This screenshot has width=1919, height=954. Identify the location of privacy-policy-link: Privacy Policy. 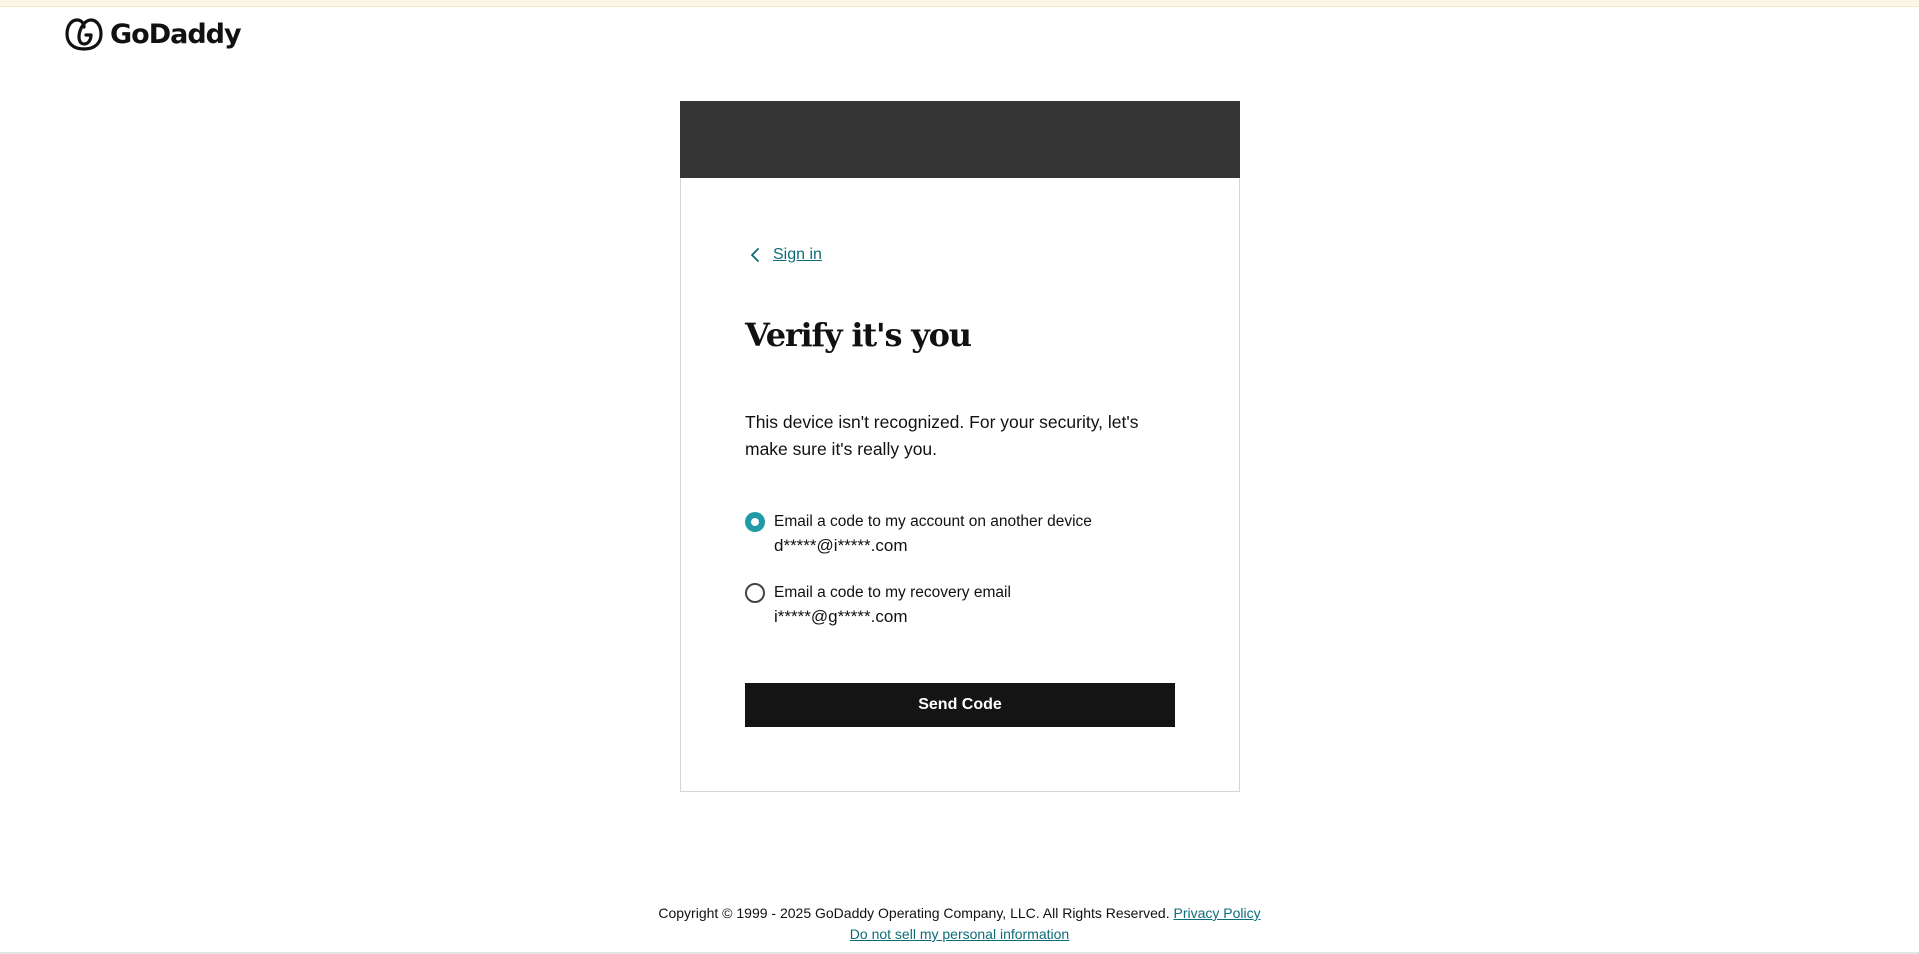
(1216, 913).